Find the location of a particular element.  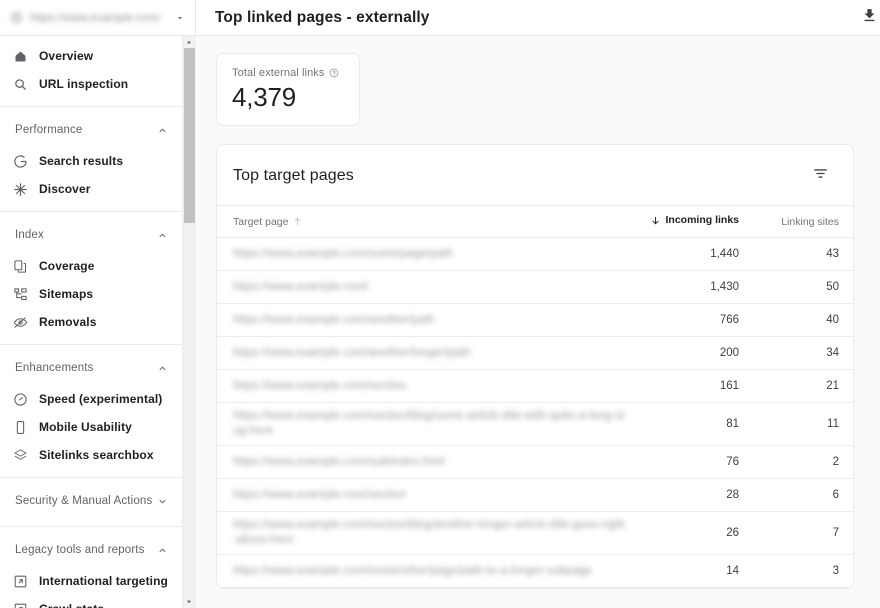

sidebar-item-international-targeting: International targeting is located at coordinates (91, 581).